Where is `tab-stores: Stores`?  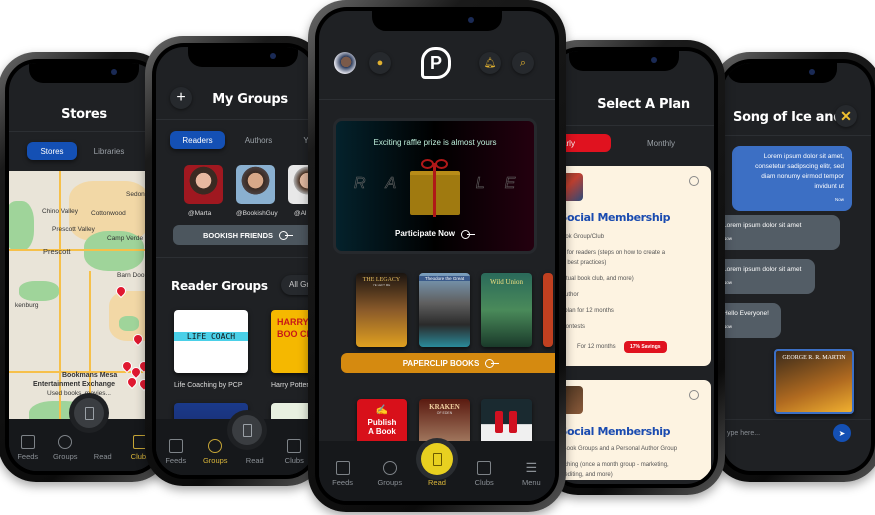
tab-stores: Stores is located at coordinates (52, 151).